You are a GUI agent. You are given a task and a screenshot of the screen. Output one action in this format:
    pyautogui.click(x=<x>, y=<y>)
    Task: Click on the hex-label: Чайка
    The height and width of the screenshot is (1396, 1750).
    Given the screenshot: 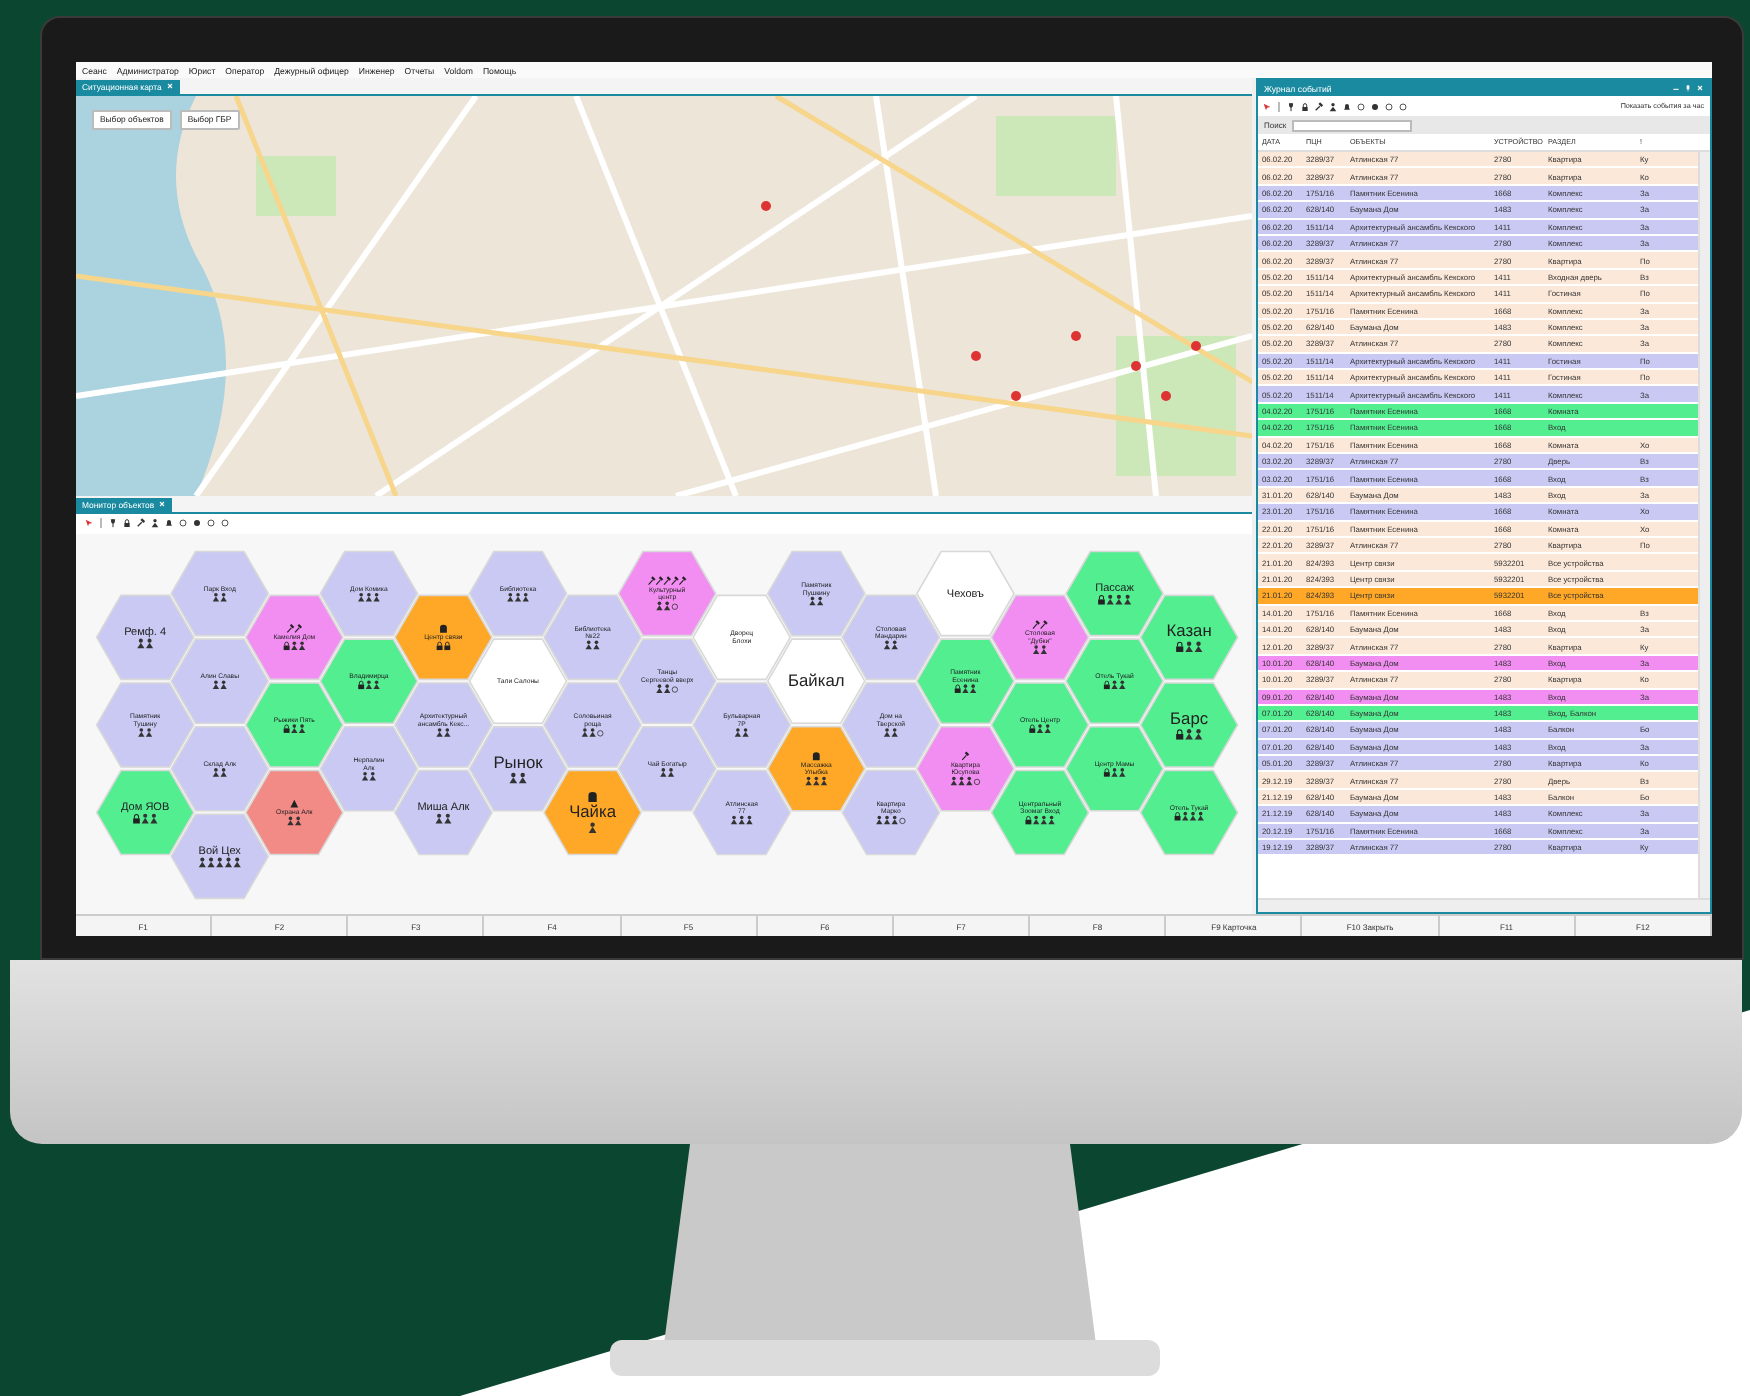 What is the action you would take?
    pyautogui.click(x=593, y=810)
    